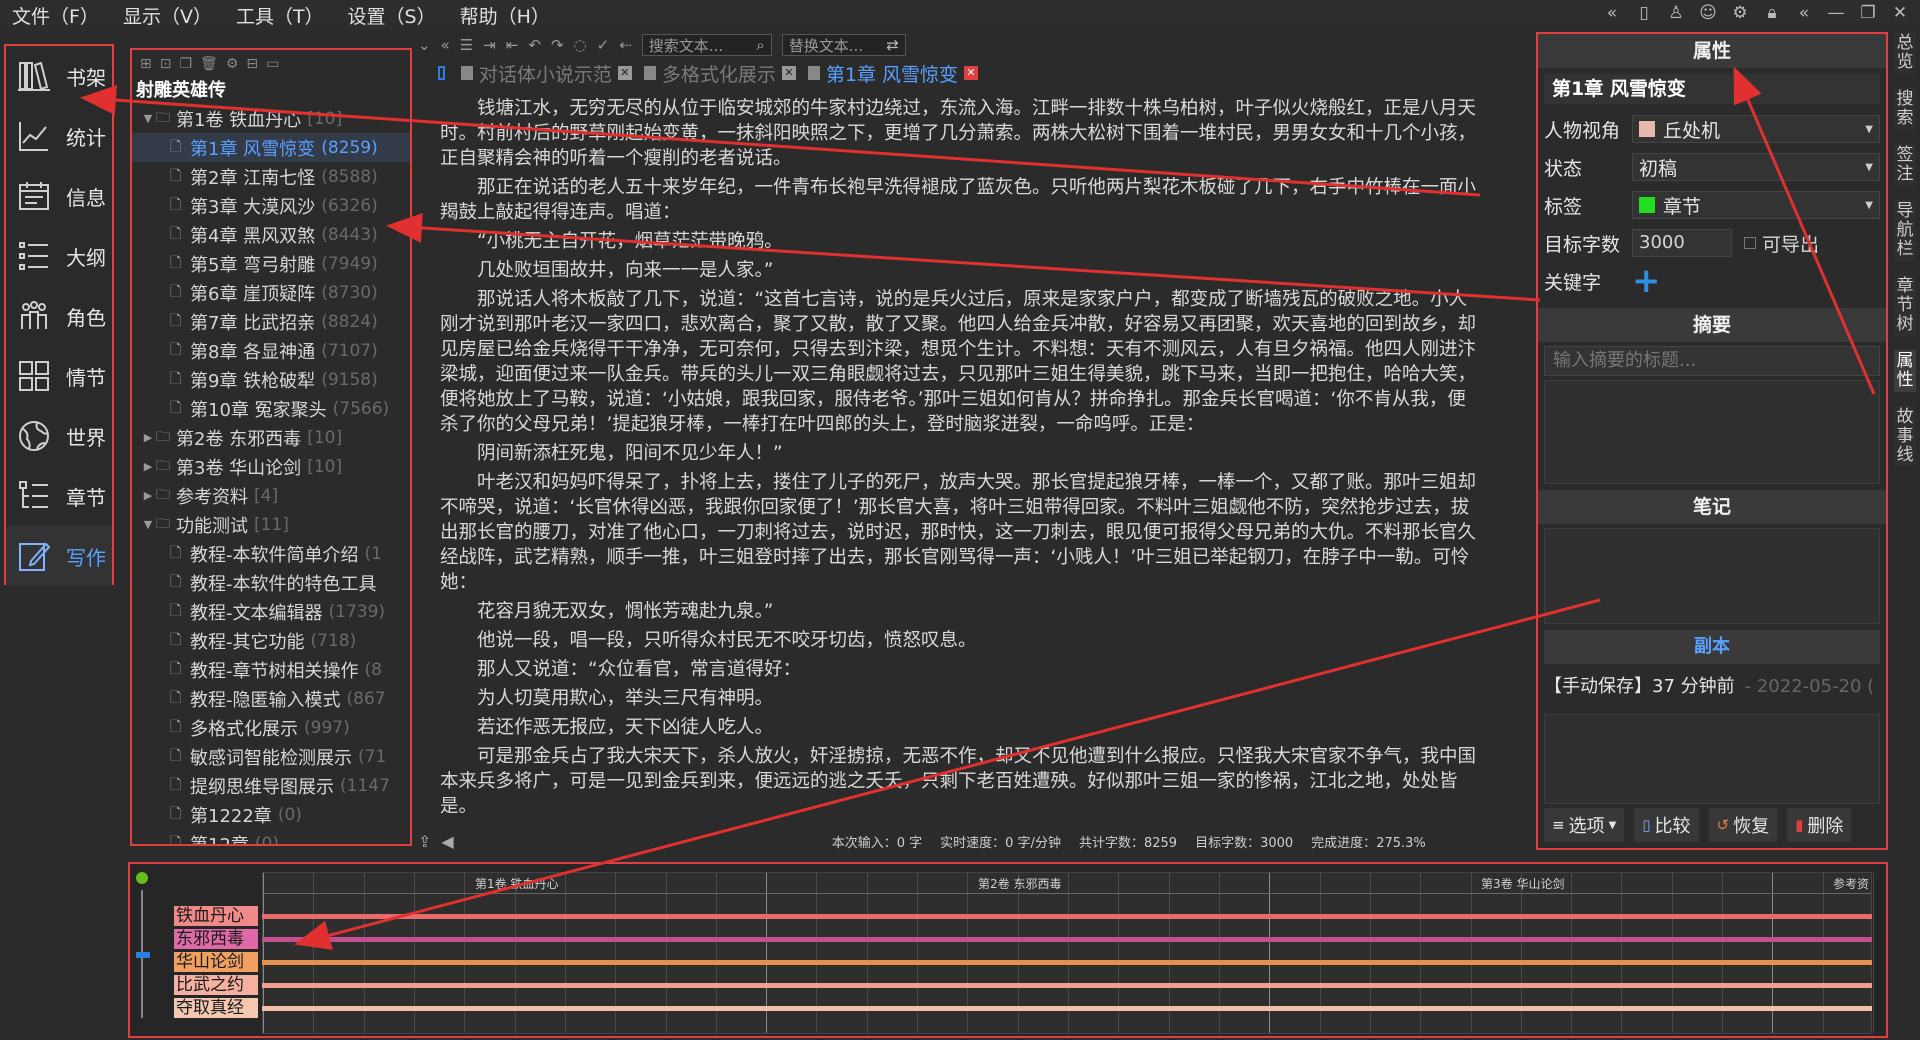 This screenshot has width=1920, height=1040. I want to click on side-tab: 故事线, so click(1905, 436).